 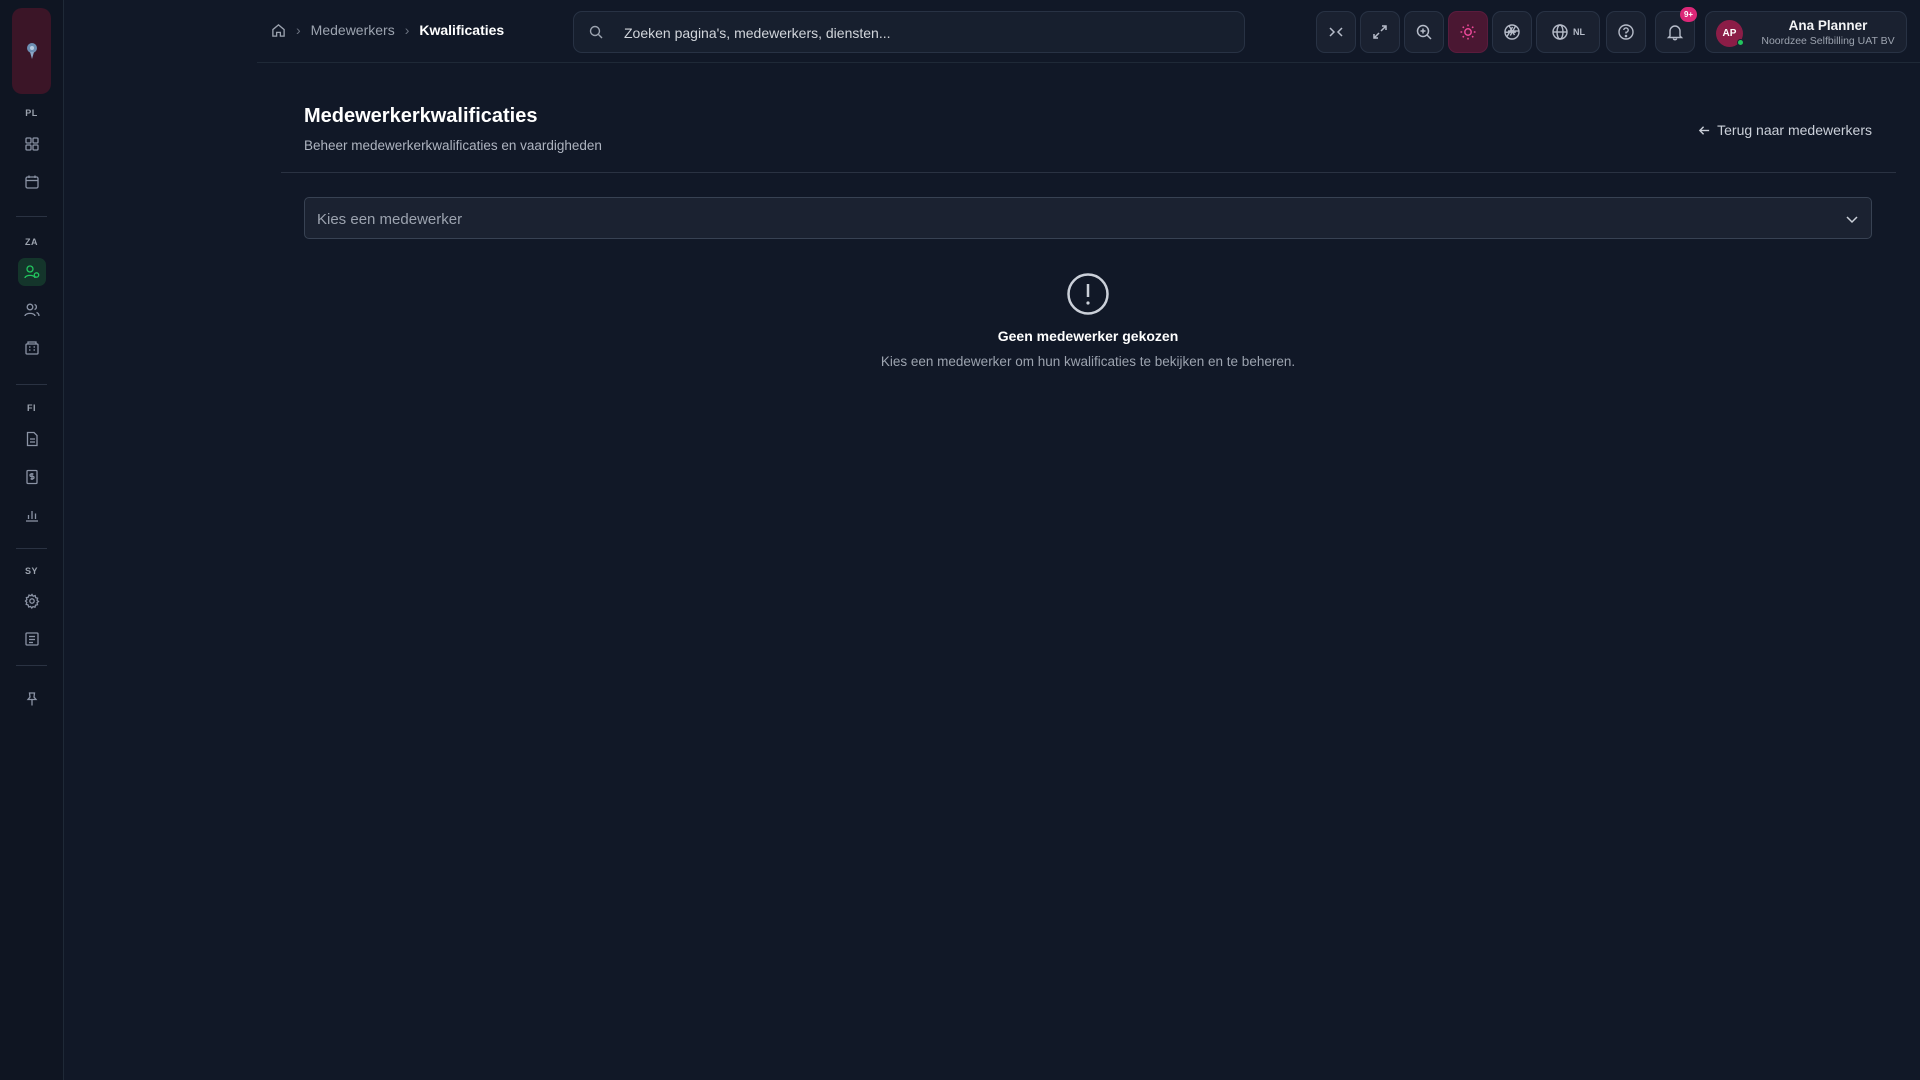 I want to click on sidebar-item-invoices, so click(x=32, y=477).